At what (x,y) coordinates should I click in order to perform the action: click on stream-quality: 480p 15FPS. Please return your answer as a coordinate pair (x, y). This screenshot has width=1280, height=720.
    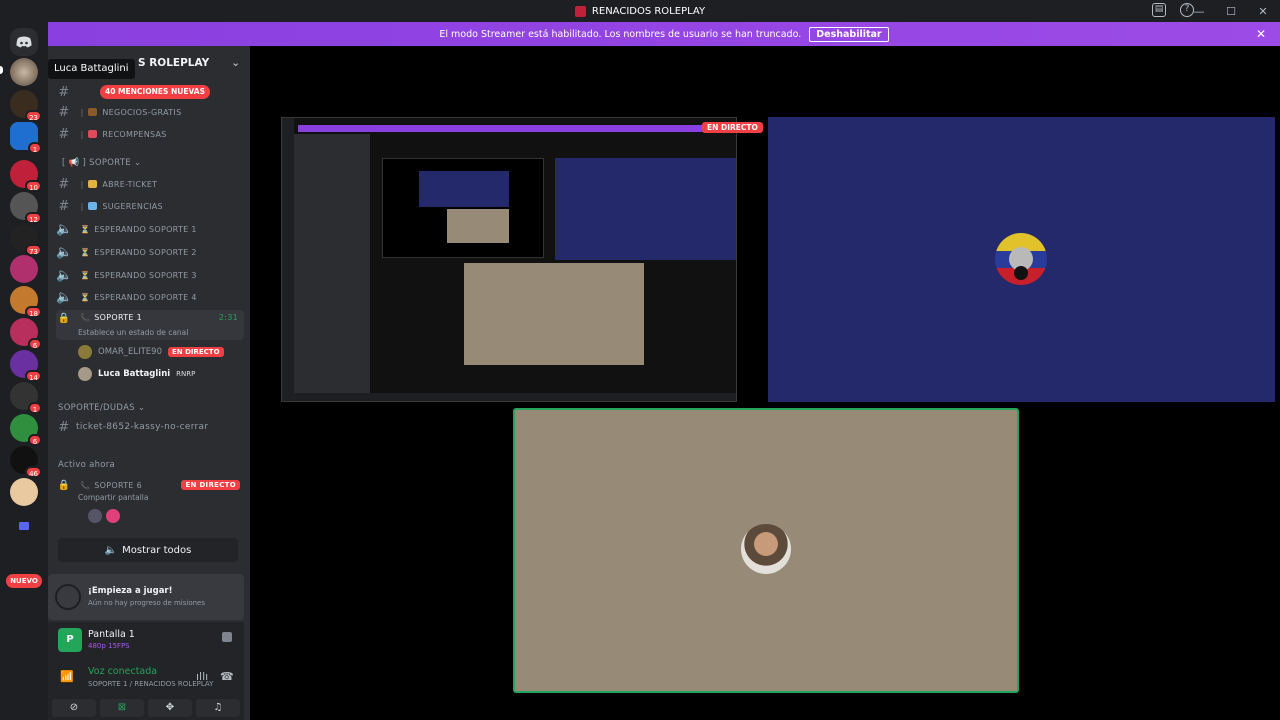
    Looking at the image, I should click on (109, 646).